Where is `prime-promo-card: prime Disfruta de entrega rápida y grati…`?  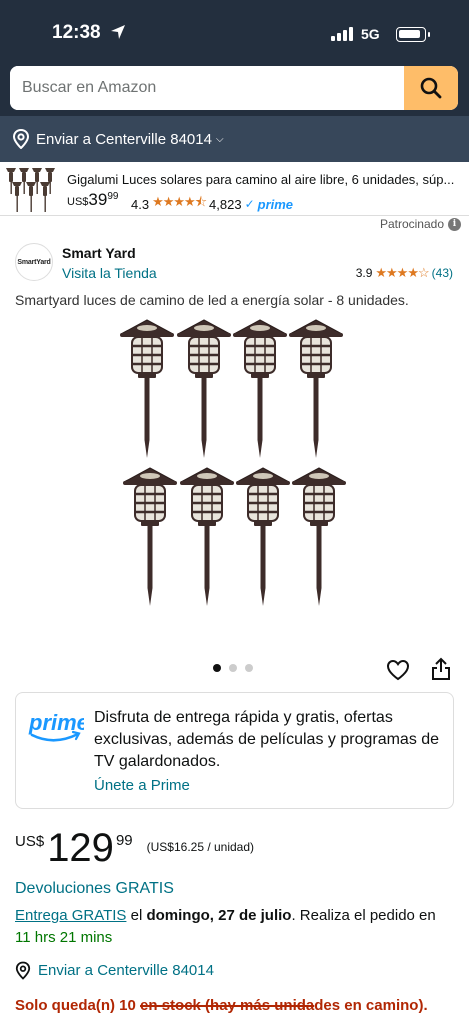 prime-promo-card: prime Disfruta de entrega rápida y grati… is located at coordinates (234, 750).